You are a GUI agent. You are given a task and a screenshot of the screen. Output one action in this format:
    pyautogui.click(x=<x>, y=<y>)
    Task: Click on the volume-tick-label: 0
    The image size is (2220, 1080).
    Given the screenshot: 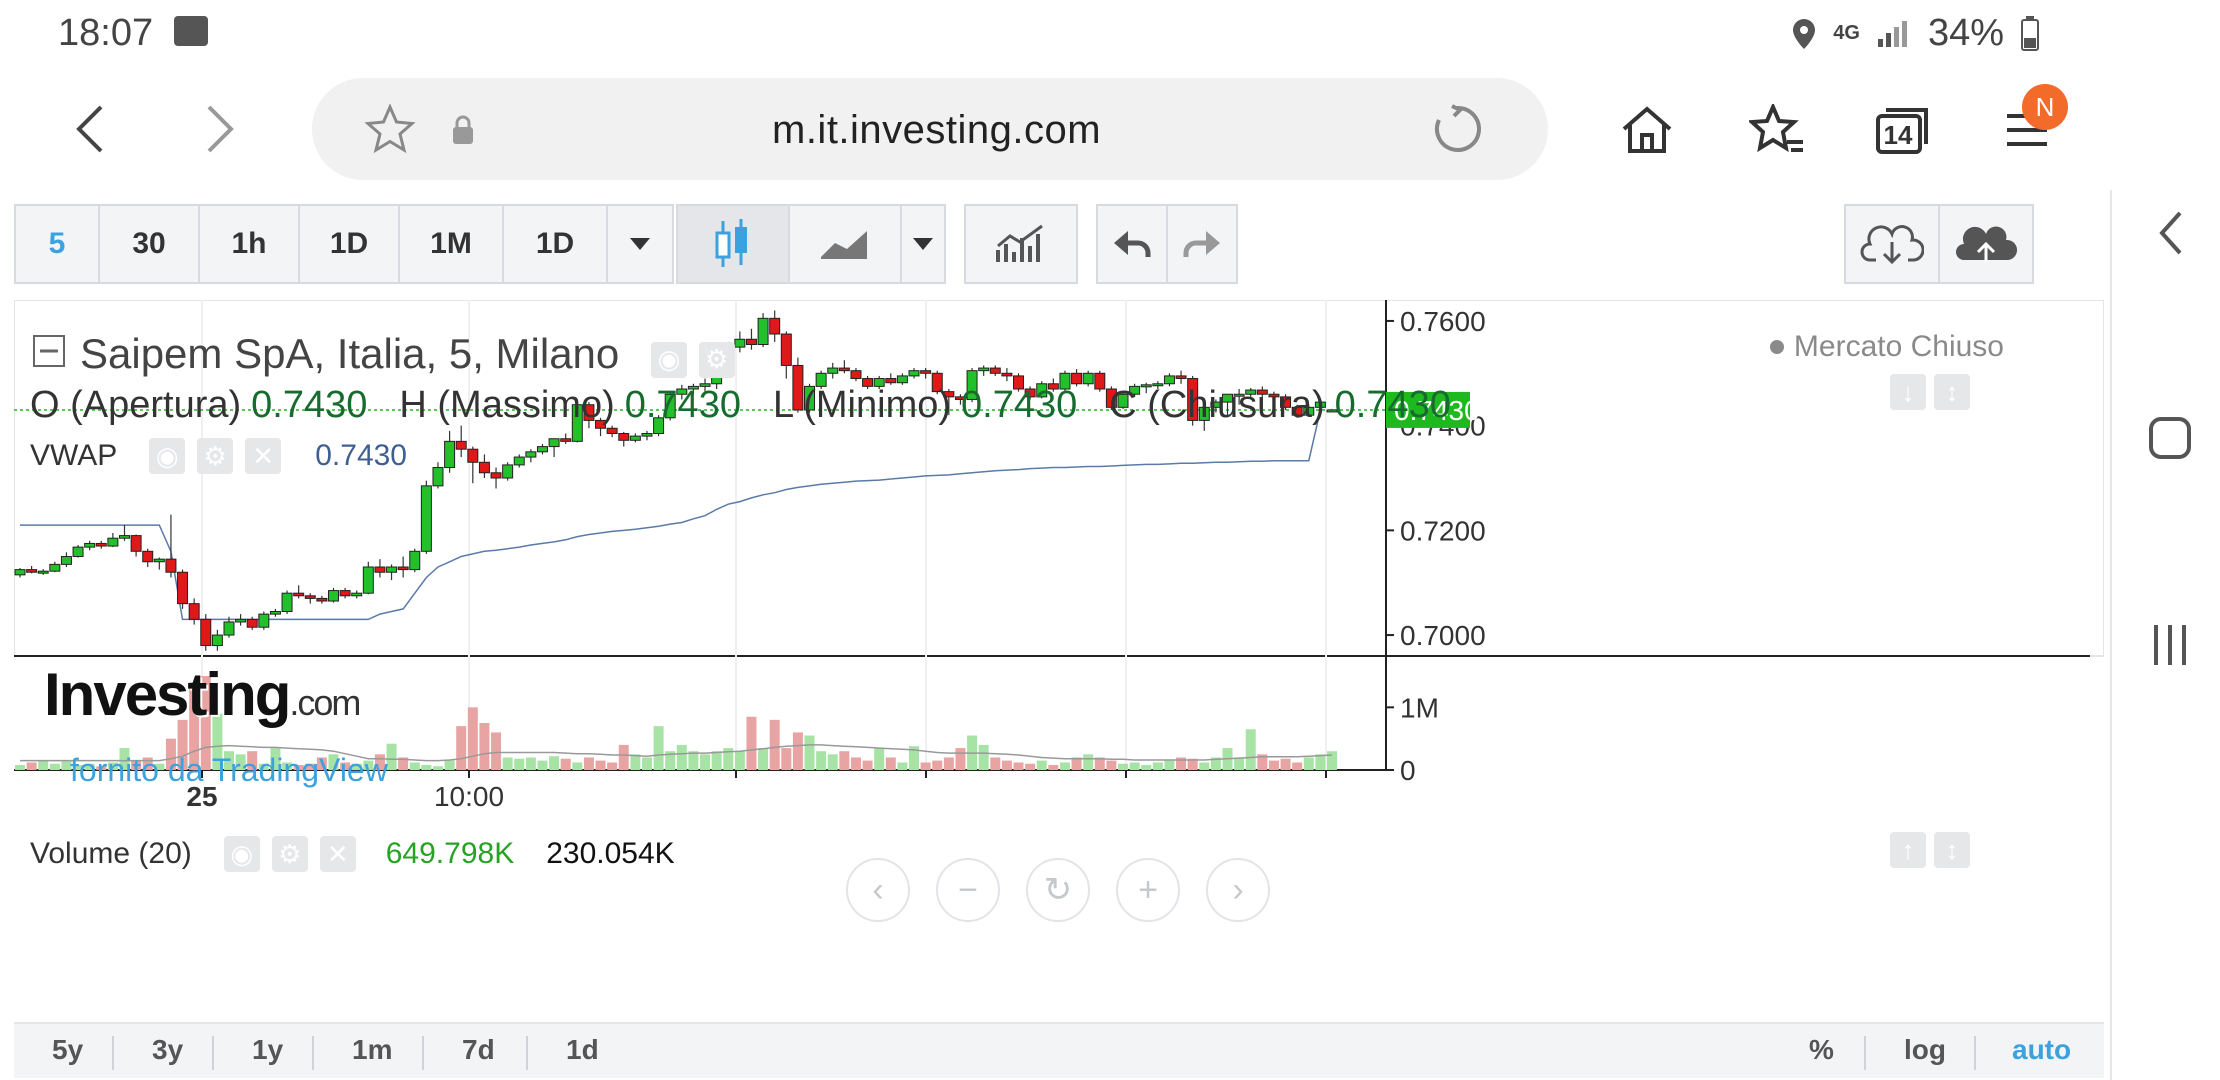 What is the action you would take?
    pyautogui.click(x=1408, y=770)
    